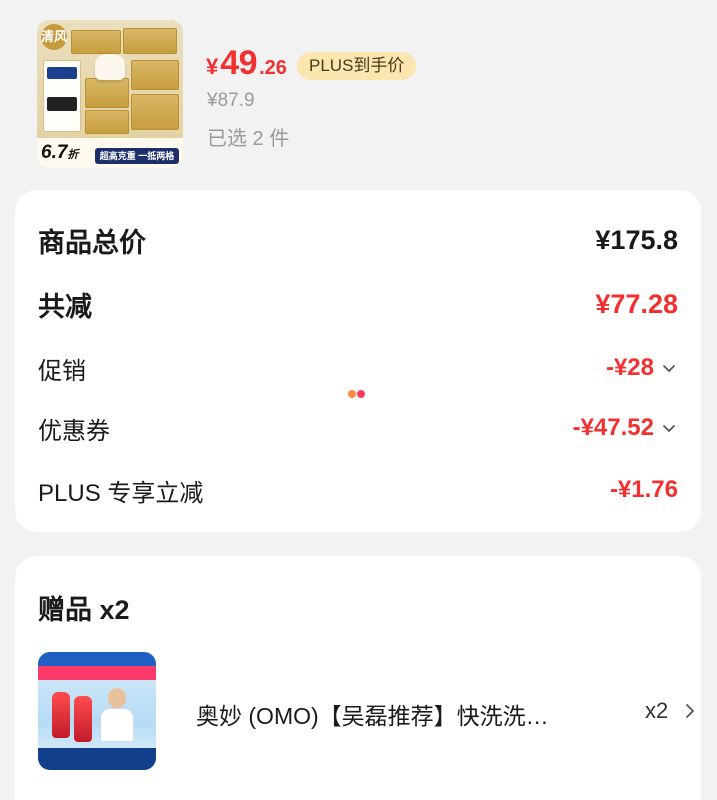 The image size is (717, 800). What do you see at coordinates (636, 303) in the screenshot?
I see `total-discount-value: ¥77.28` at bounding box center [636, 303].